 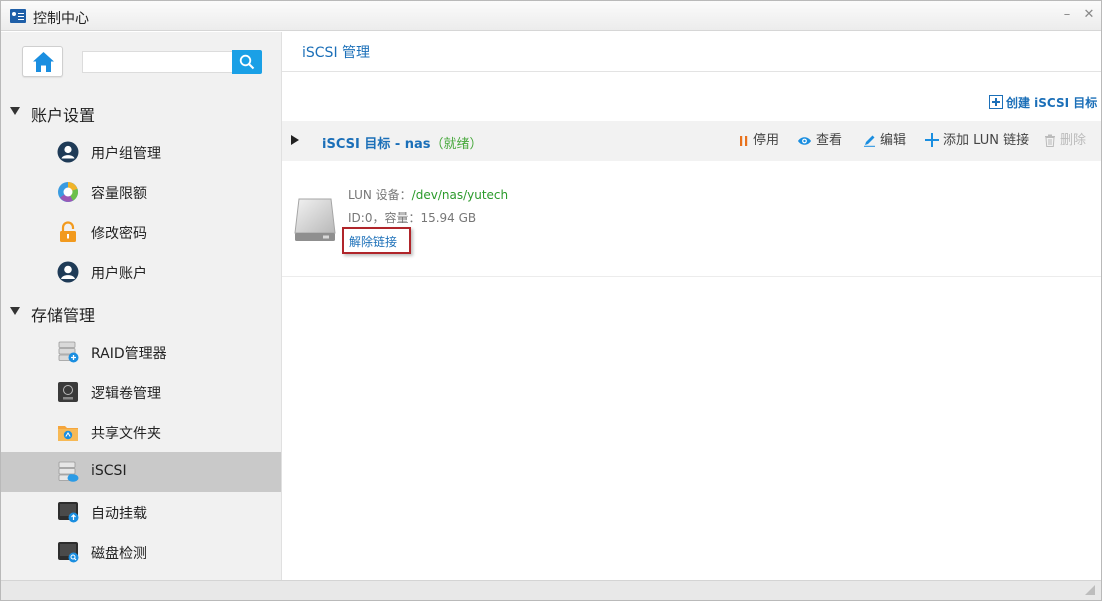 I want to click on search-button, so click(x=247, y=62).